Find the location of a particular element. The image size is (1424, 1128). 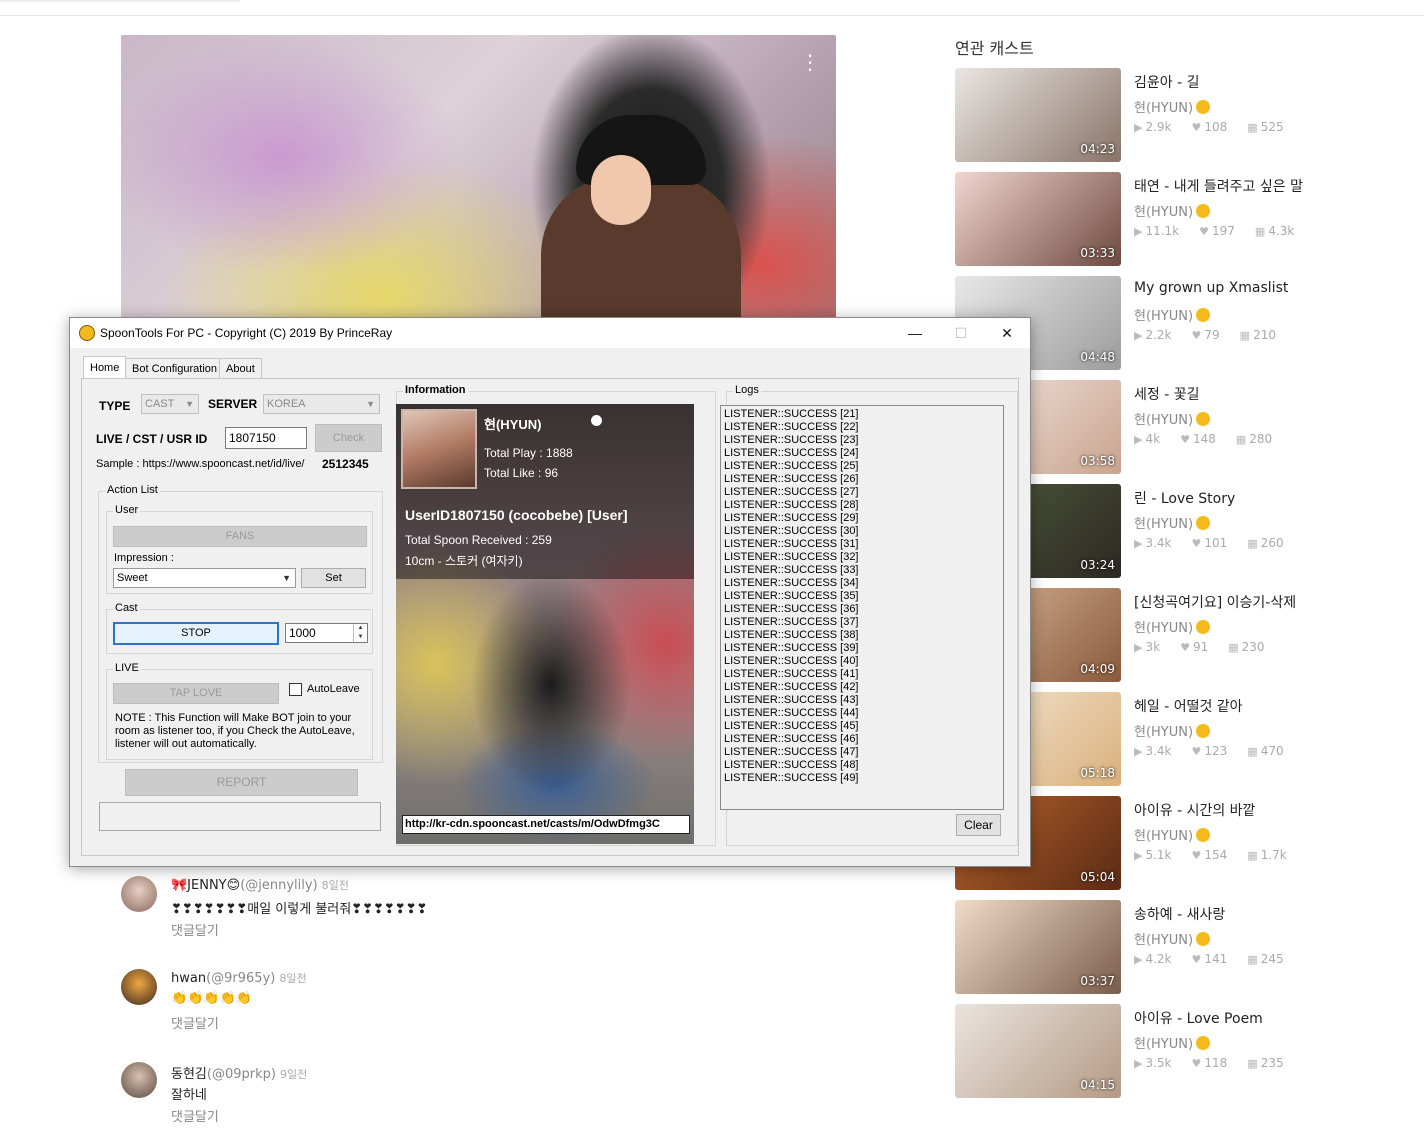

log-entry: LISTENER::SUCCESS [34] is located at coordinates (791, 583).